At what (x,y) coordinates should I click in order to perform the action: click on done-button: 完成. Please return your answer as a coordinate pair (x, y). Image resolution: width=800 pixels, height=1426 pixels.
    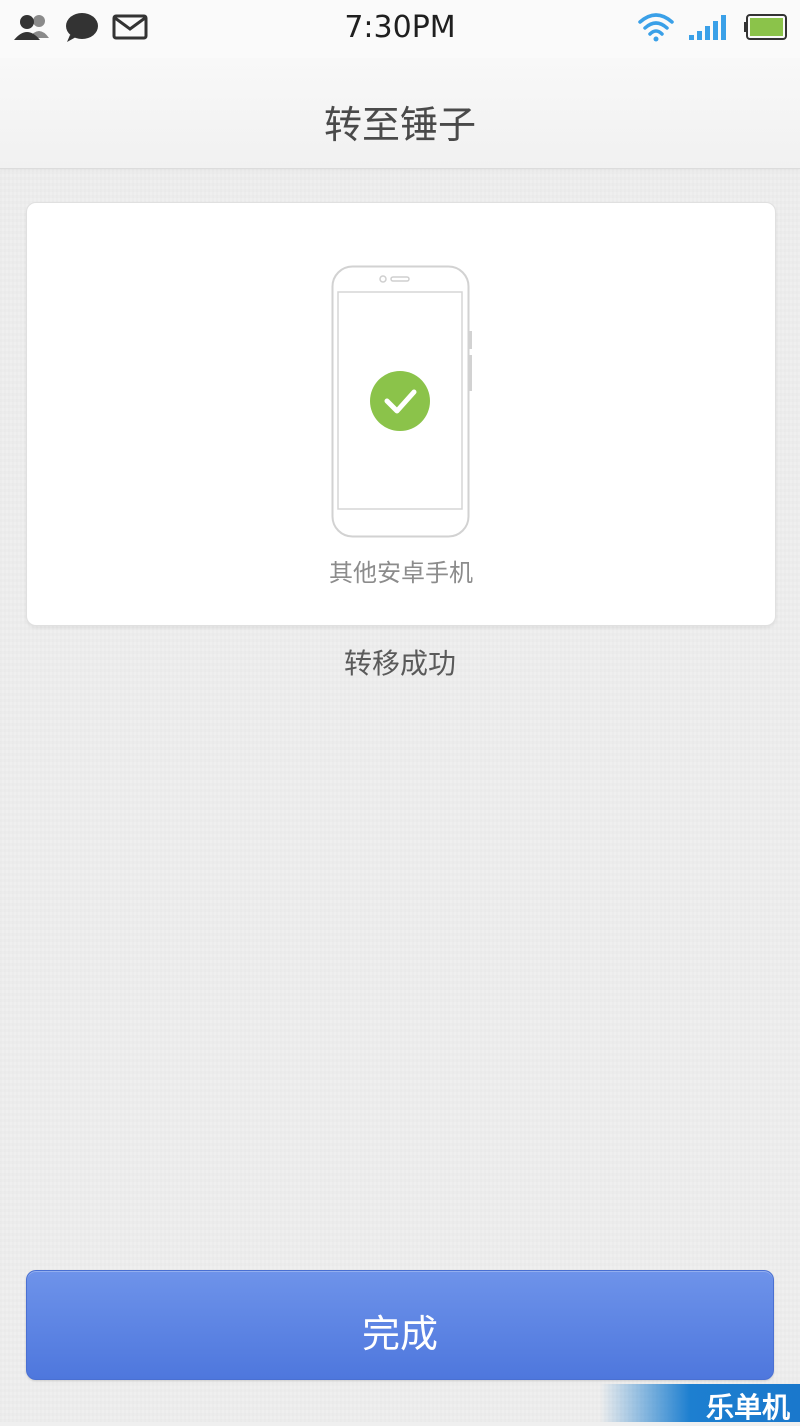
    Looking at the image, I should click on (400, 1325).